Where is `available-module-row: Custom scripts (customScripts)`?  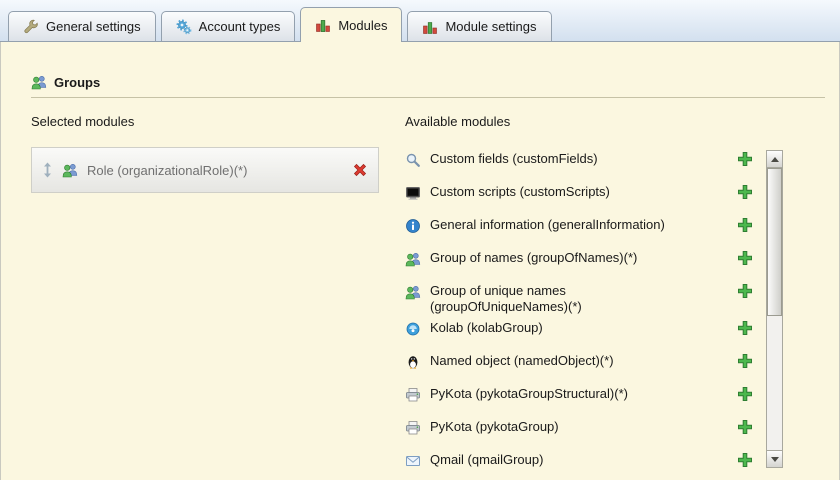
available-module-row: Custom scripts (customScripts) is located at coordinates (579, 196).